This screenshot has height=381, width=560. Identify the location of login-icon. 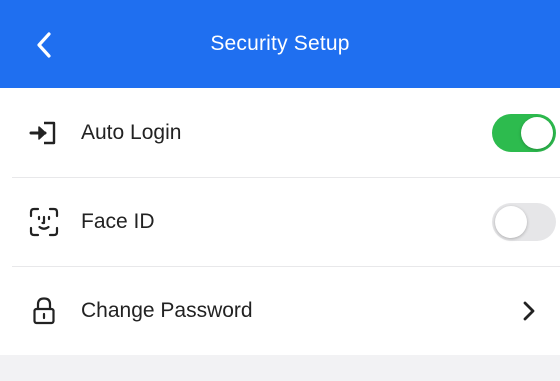
(44, 133).